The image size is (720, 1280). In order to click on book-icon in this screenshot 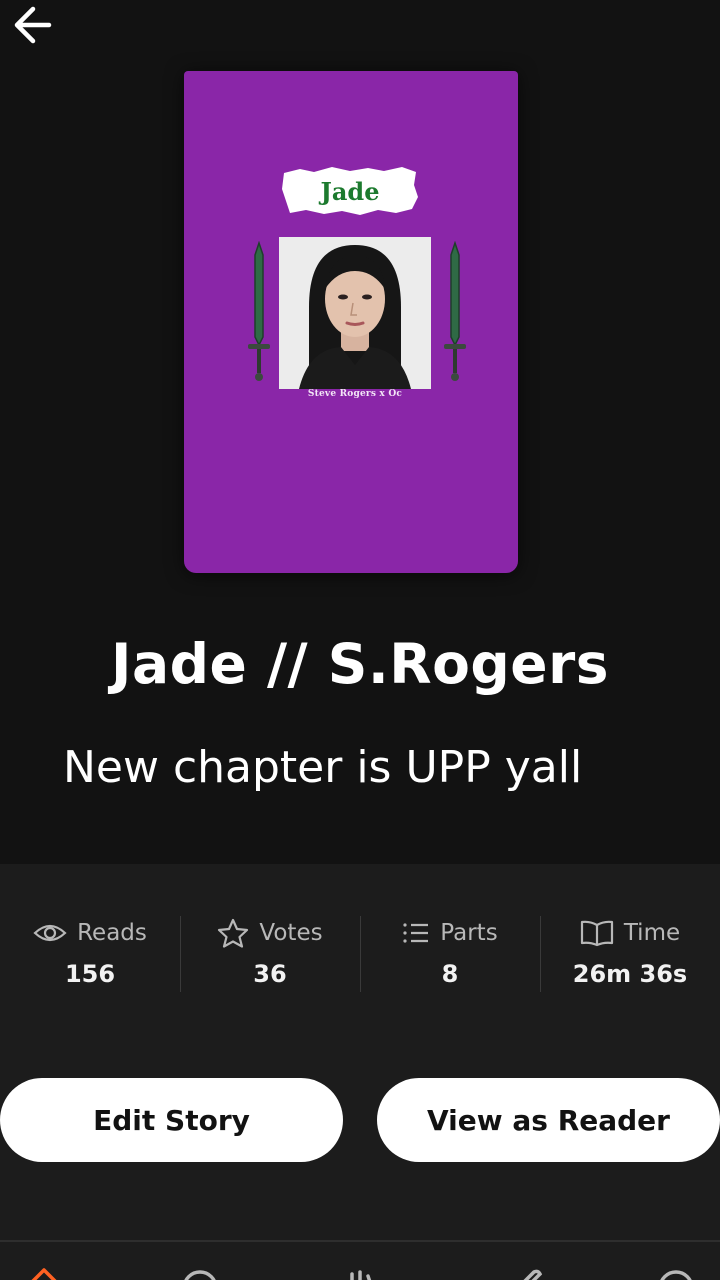, I will do `click(596, 933)`.